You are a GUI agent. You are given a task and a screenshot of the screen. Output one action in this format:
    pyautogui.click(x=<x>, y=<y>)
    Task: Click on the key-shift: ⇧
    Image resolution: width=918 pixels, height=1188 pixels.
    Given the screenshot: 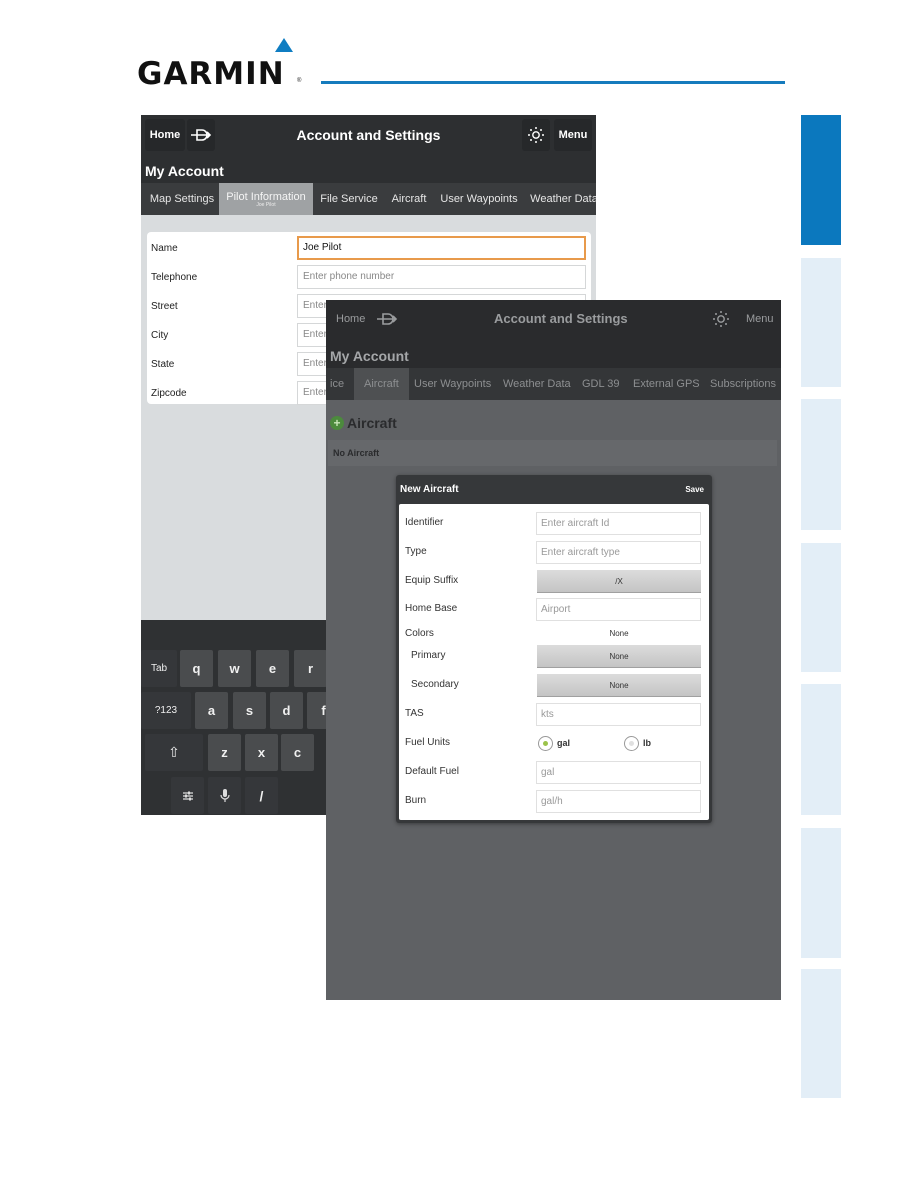 What is the action you would take?
    pyautogui.click(x=174, y=752)
    